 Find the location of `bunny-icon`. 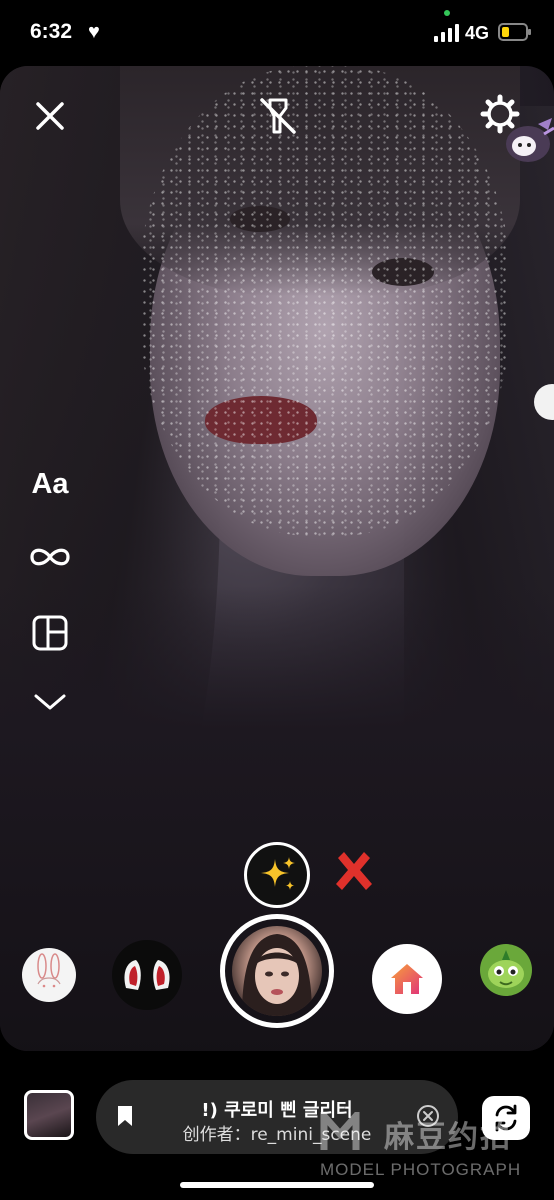

bunny-icon is located at coordinates (49, 970).